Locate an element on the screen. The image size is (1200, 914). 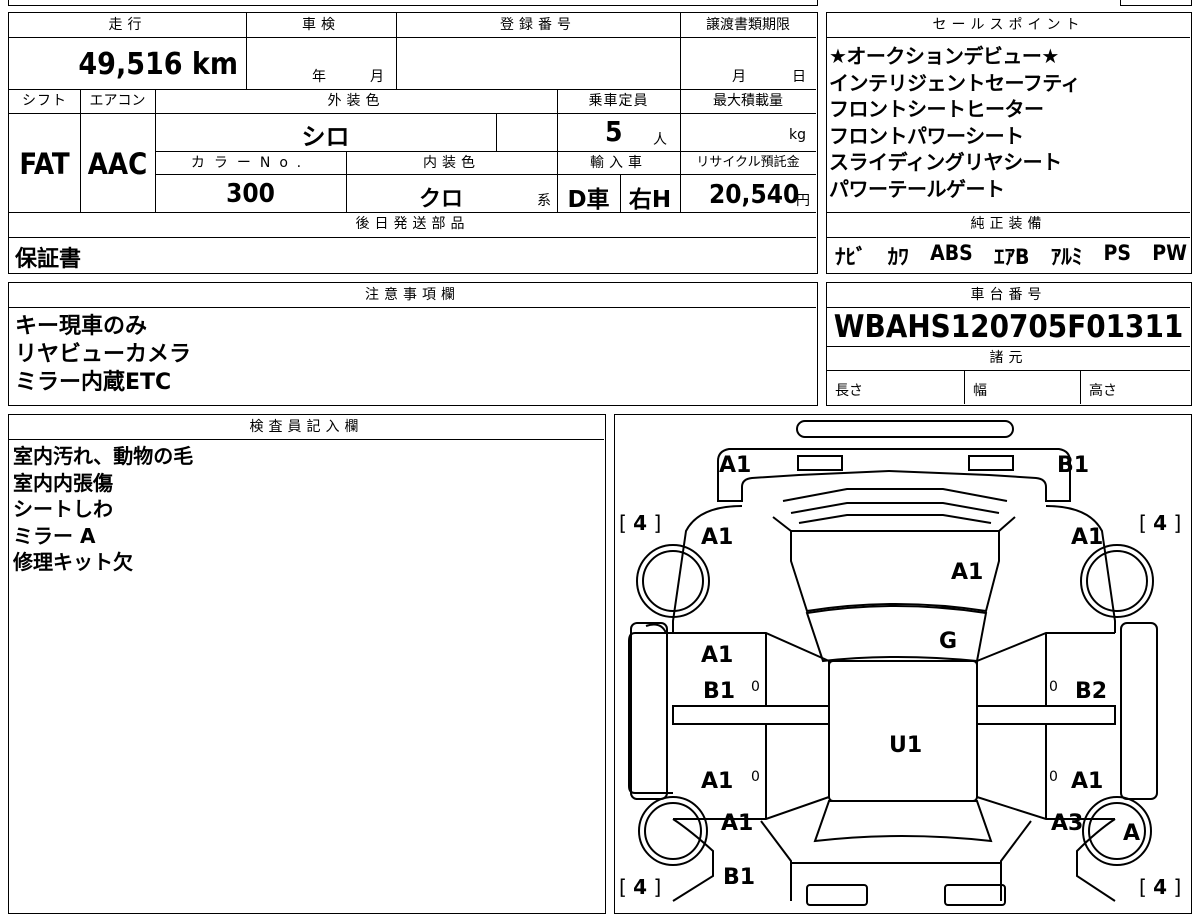
inspector-line: 室内汚れ、動物の毛 is located at coordinates (103, 456).